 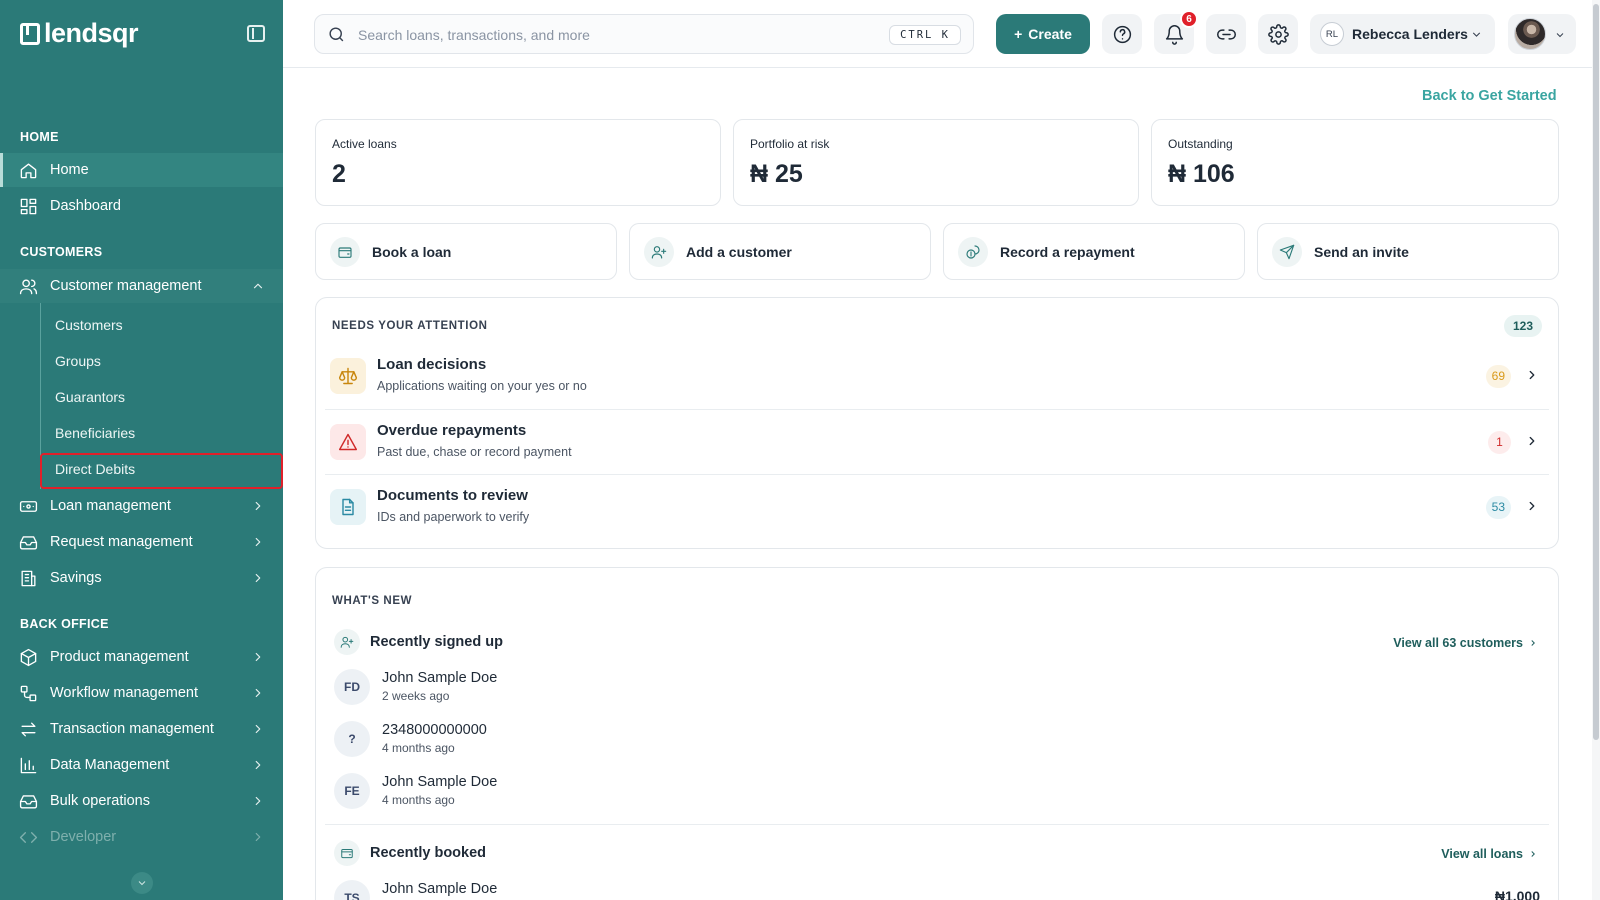 I want to click on attention-title: Documents to review, so click(x=452, y=495).